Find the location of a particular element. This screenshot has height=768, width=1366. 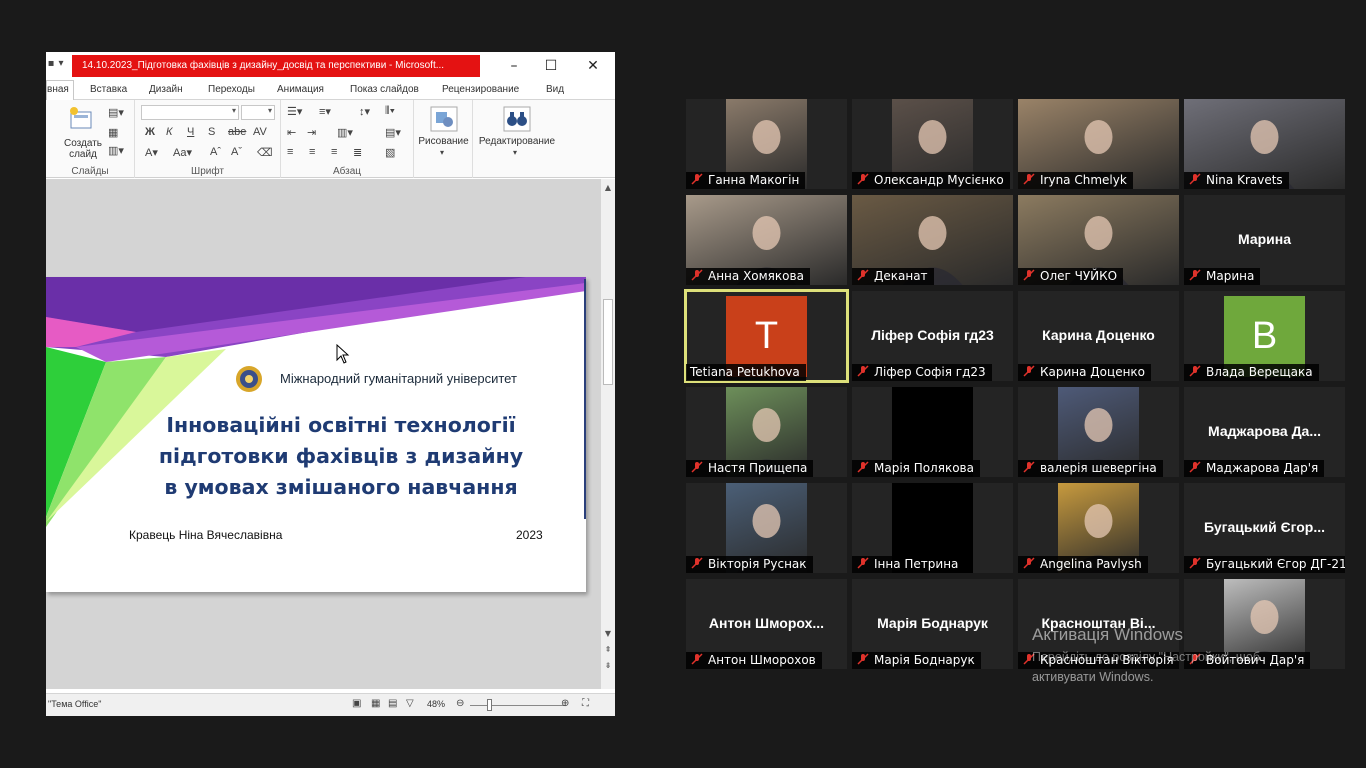

participant-tile: Nina Kravets is located at coordinates (1264, 144).